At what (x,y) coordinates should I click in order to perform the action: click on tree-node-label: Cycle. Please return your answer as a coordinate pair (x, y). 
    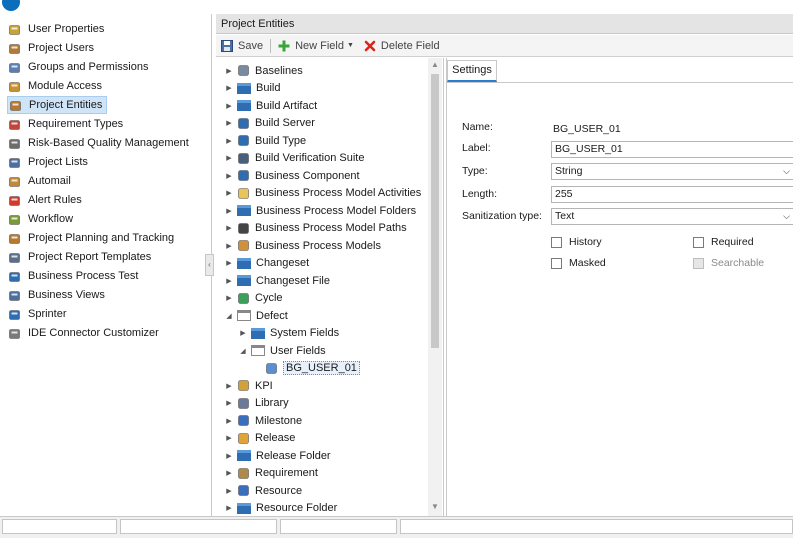
    Looking at the image, I should click on (269, 298).